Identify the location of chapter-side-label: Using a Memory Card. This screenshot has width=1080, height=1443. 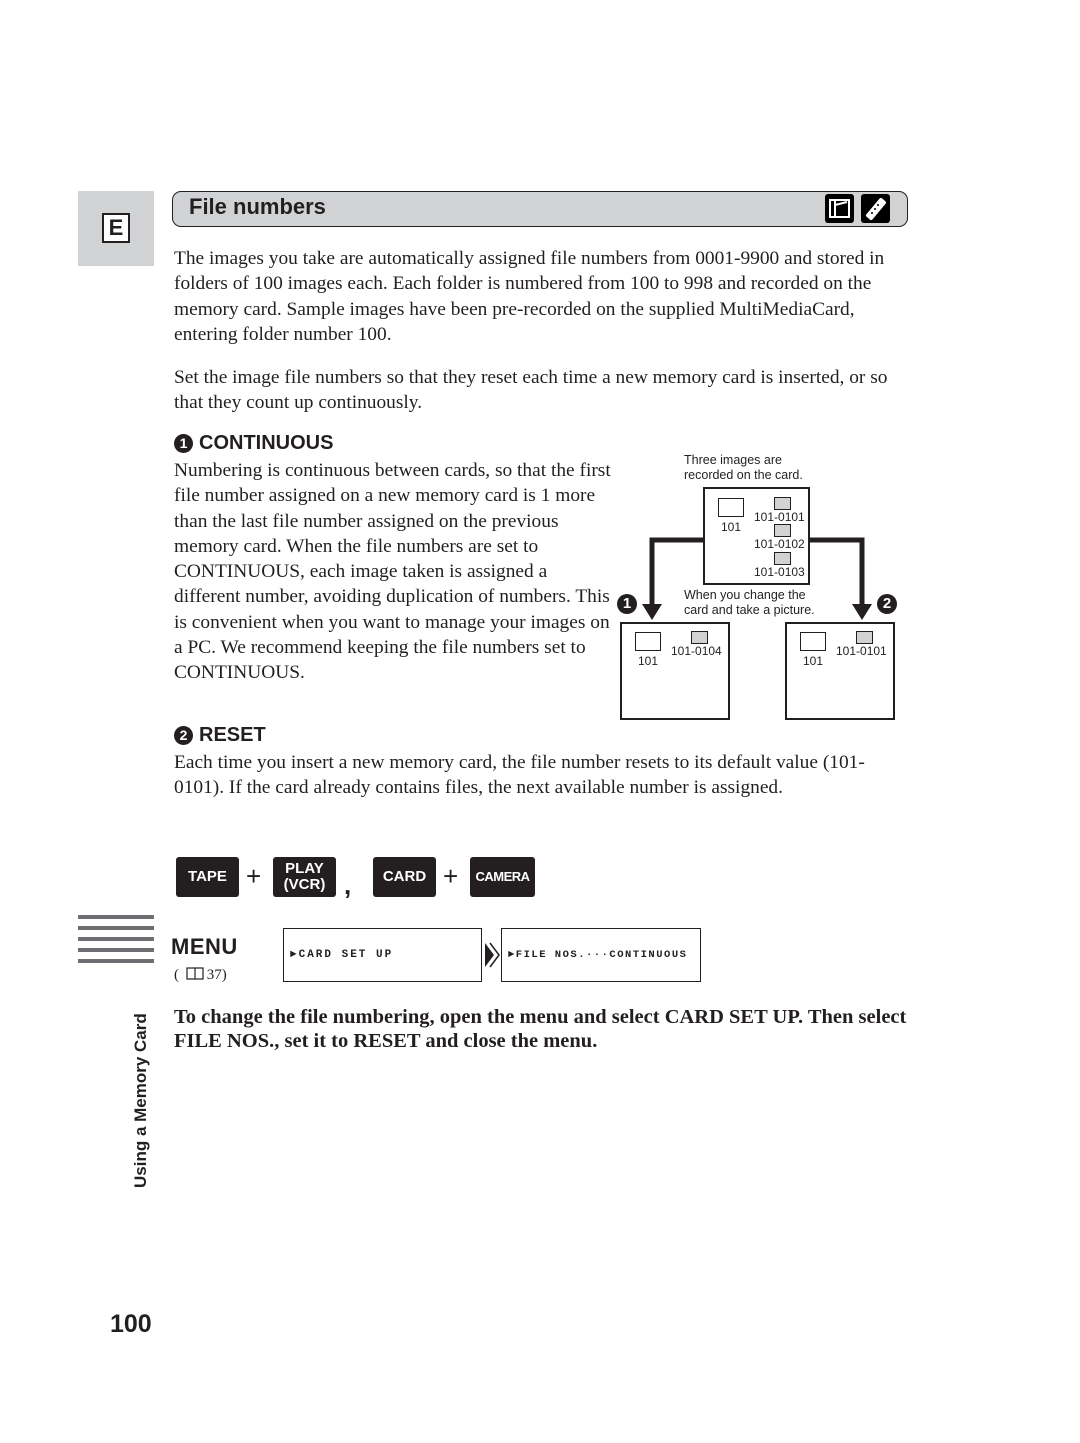
(140, 1100).